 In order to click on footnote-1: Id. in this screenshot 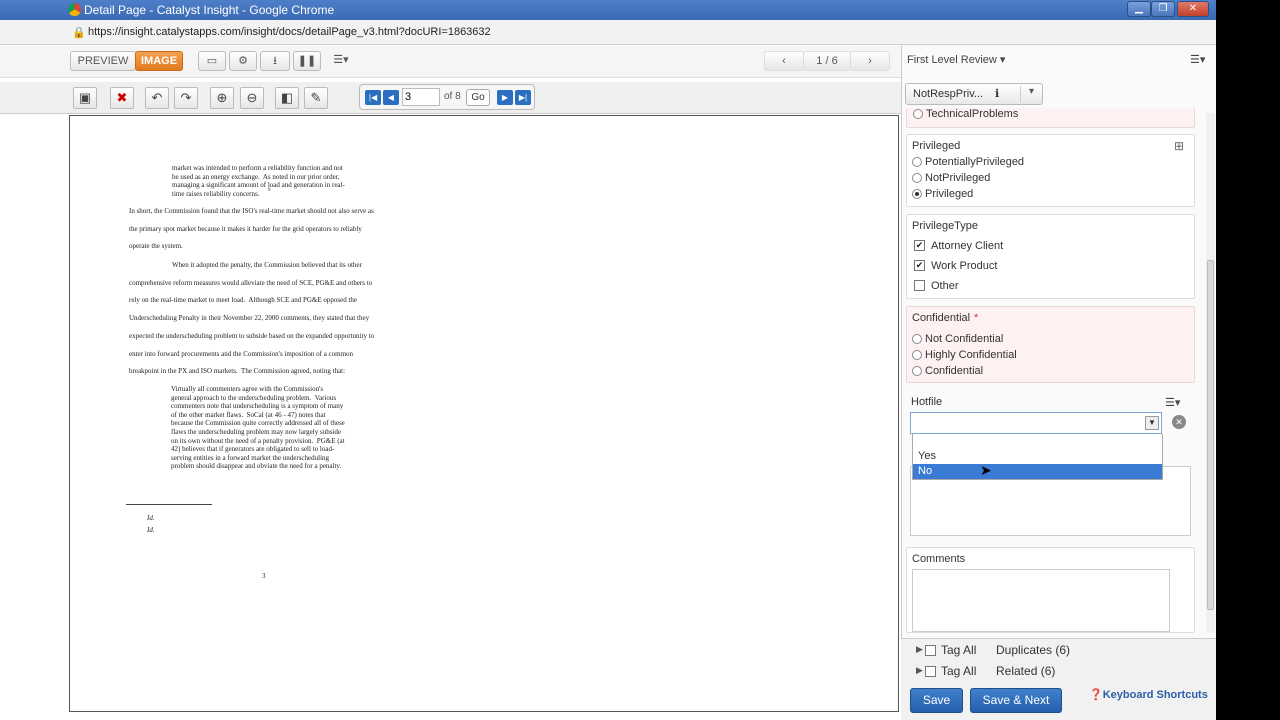, I will do `click(151, 518)`.